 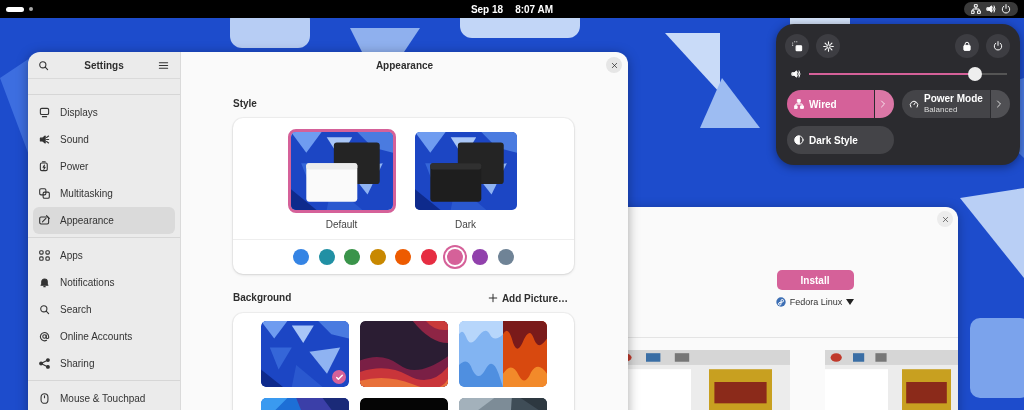 I want to click on menu-icon, so click(x=163, y=65).